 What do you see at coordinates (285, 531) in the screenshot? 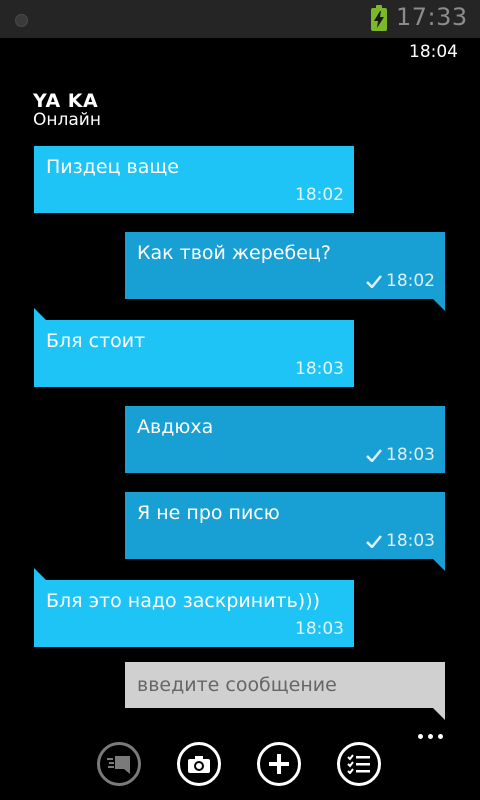
I see `message-bubble-outgoing: Я не про писю 18:03` at bounding box center [285, 531].